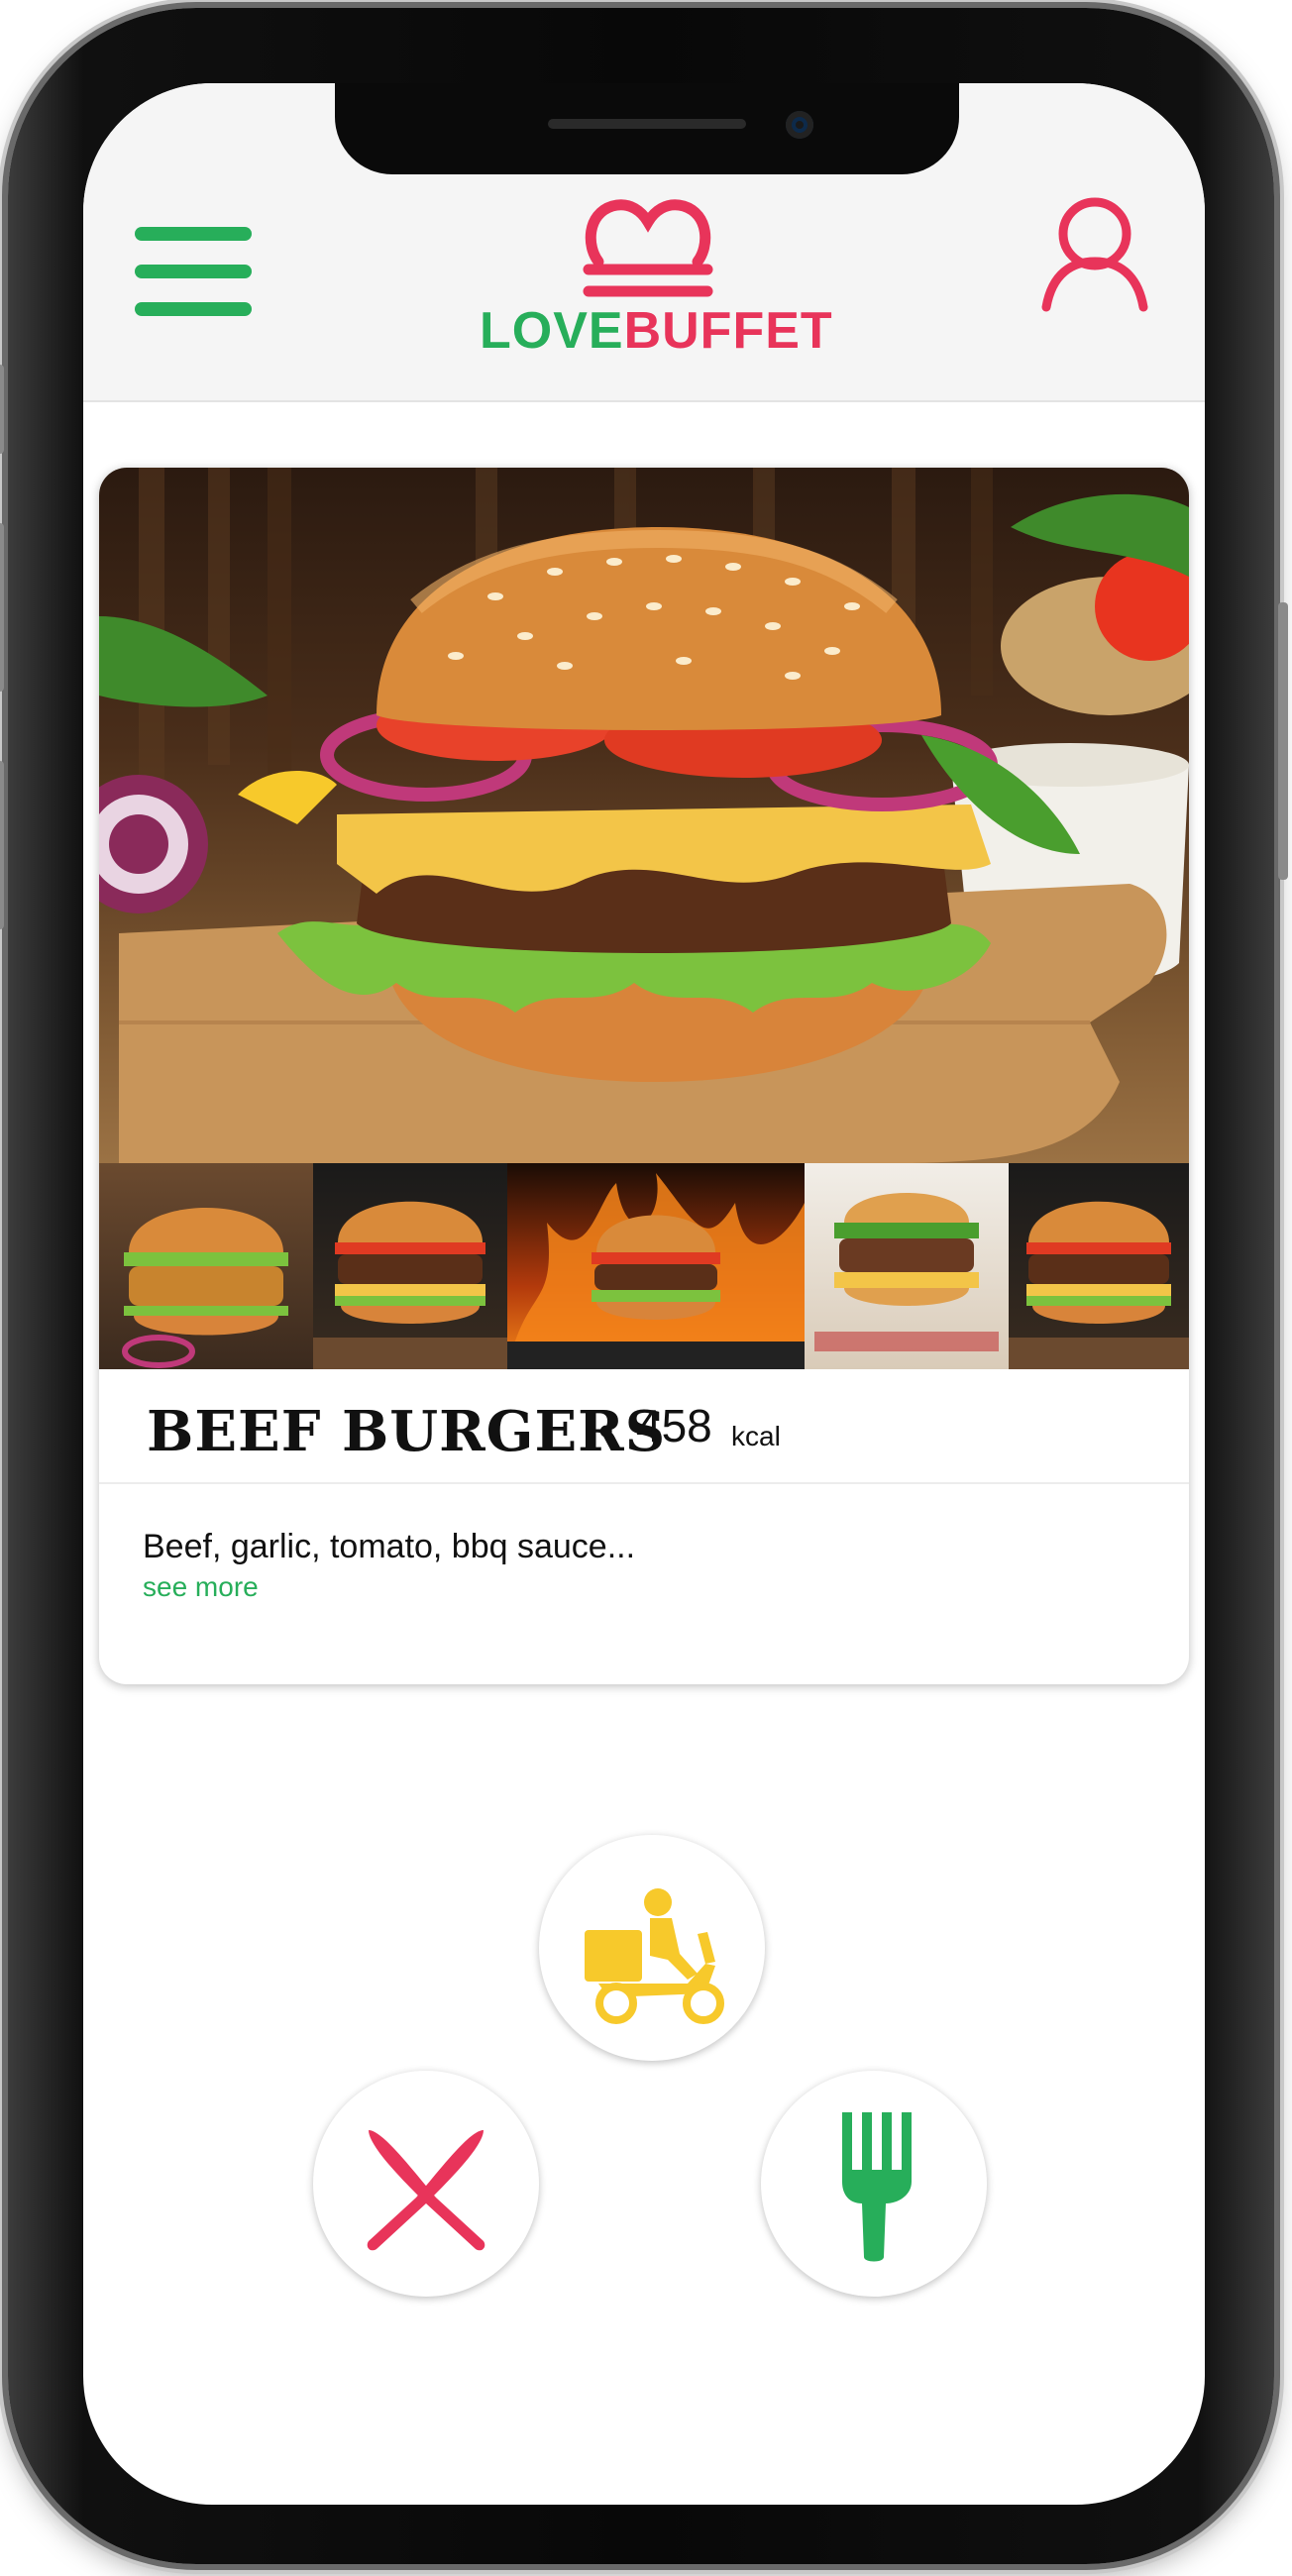 This screenshot has width=1292, height=2576. I want to click on thumbnail-gallery, so click(644, 1266).